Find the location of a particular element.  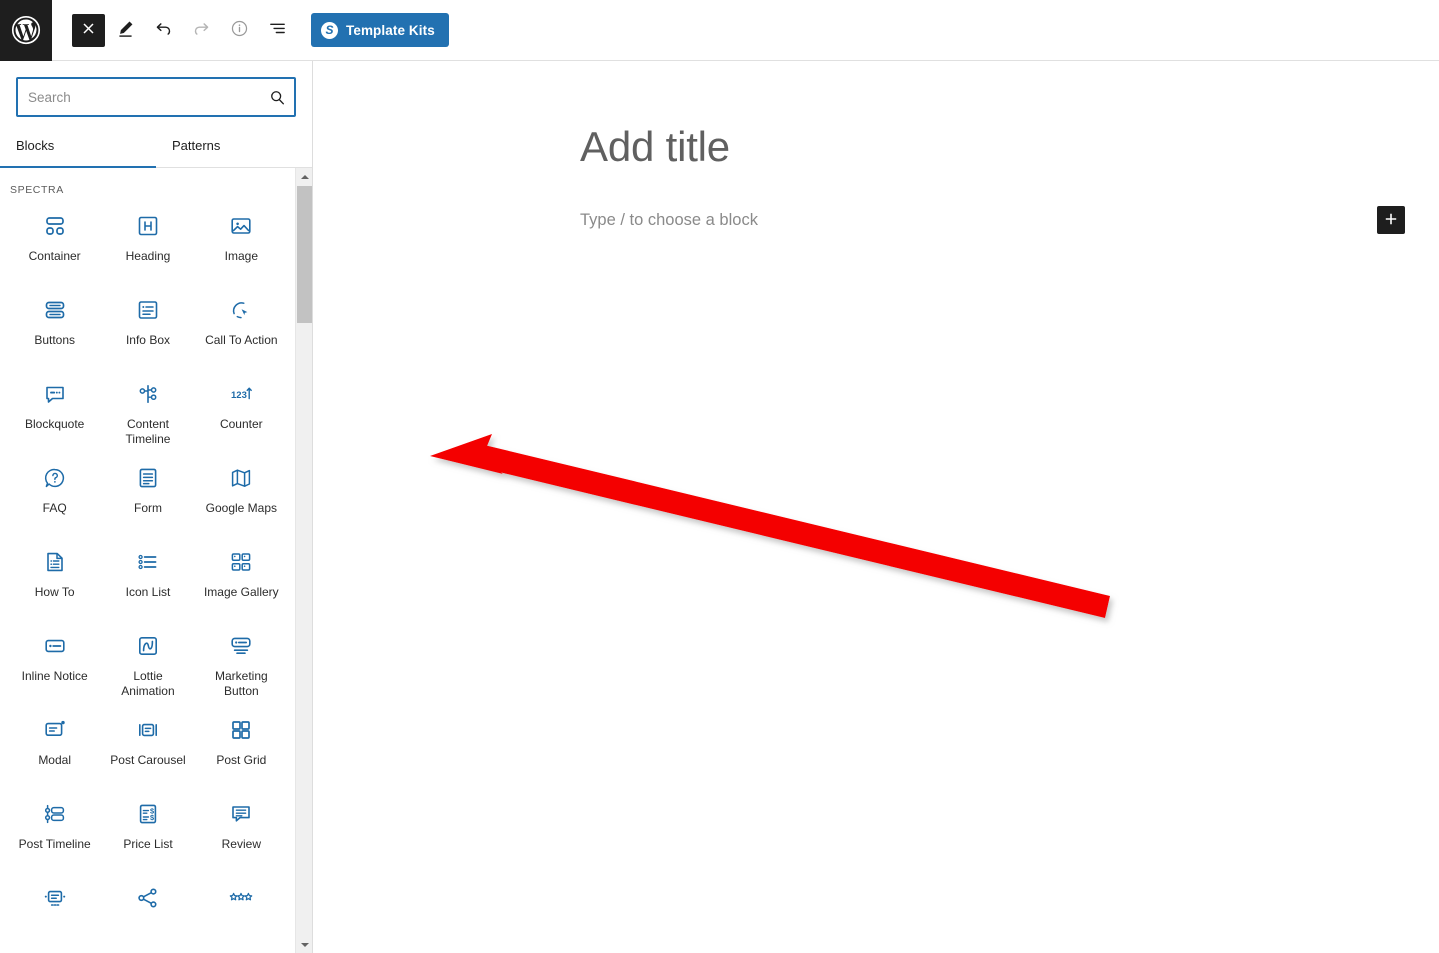

undo-button is located at coordinates (163, 30).